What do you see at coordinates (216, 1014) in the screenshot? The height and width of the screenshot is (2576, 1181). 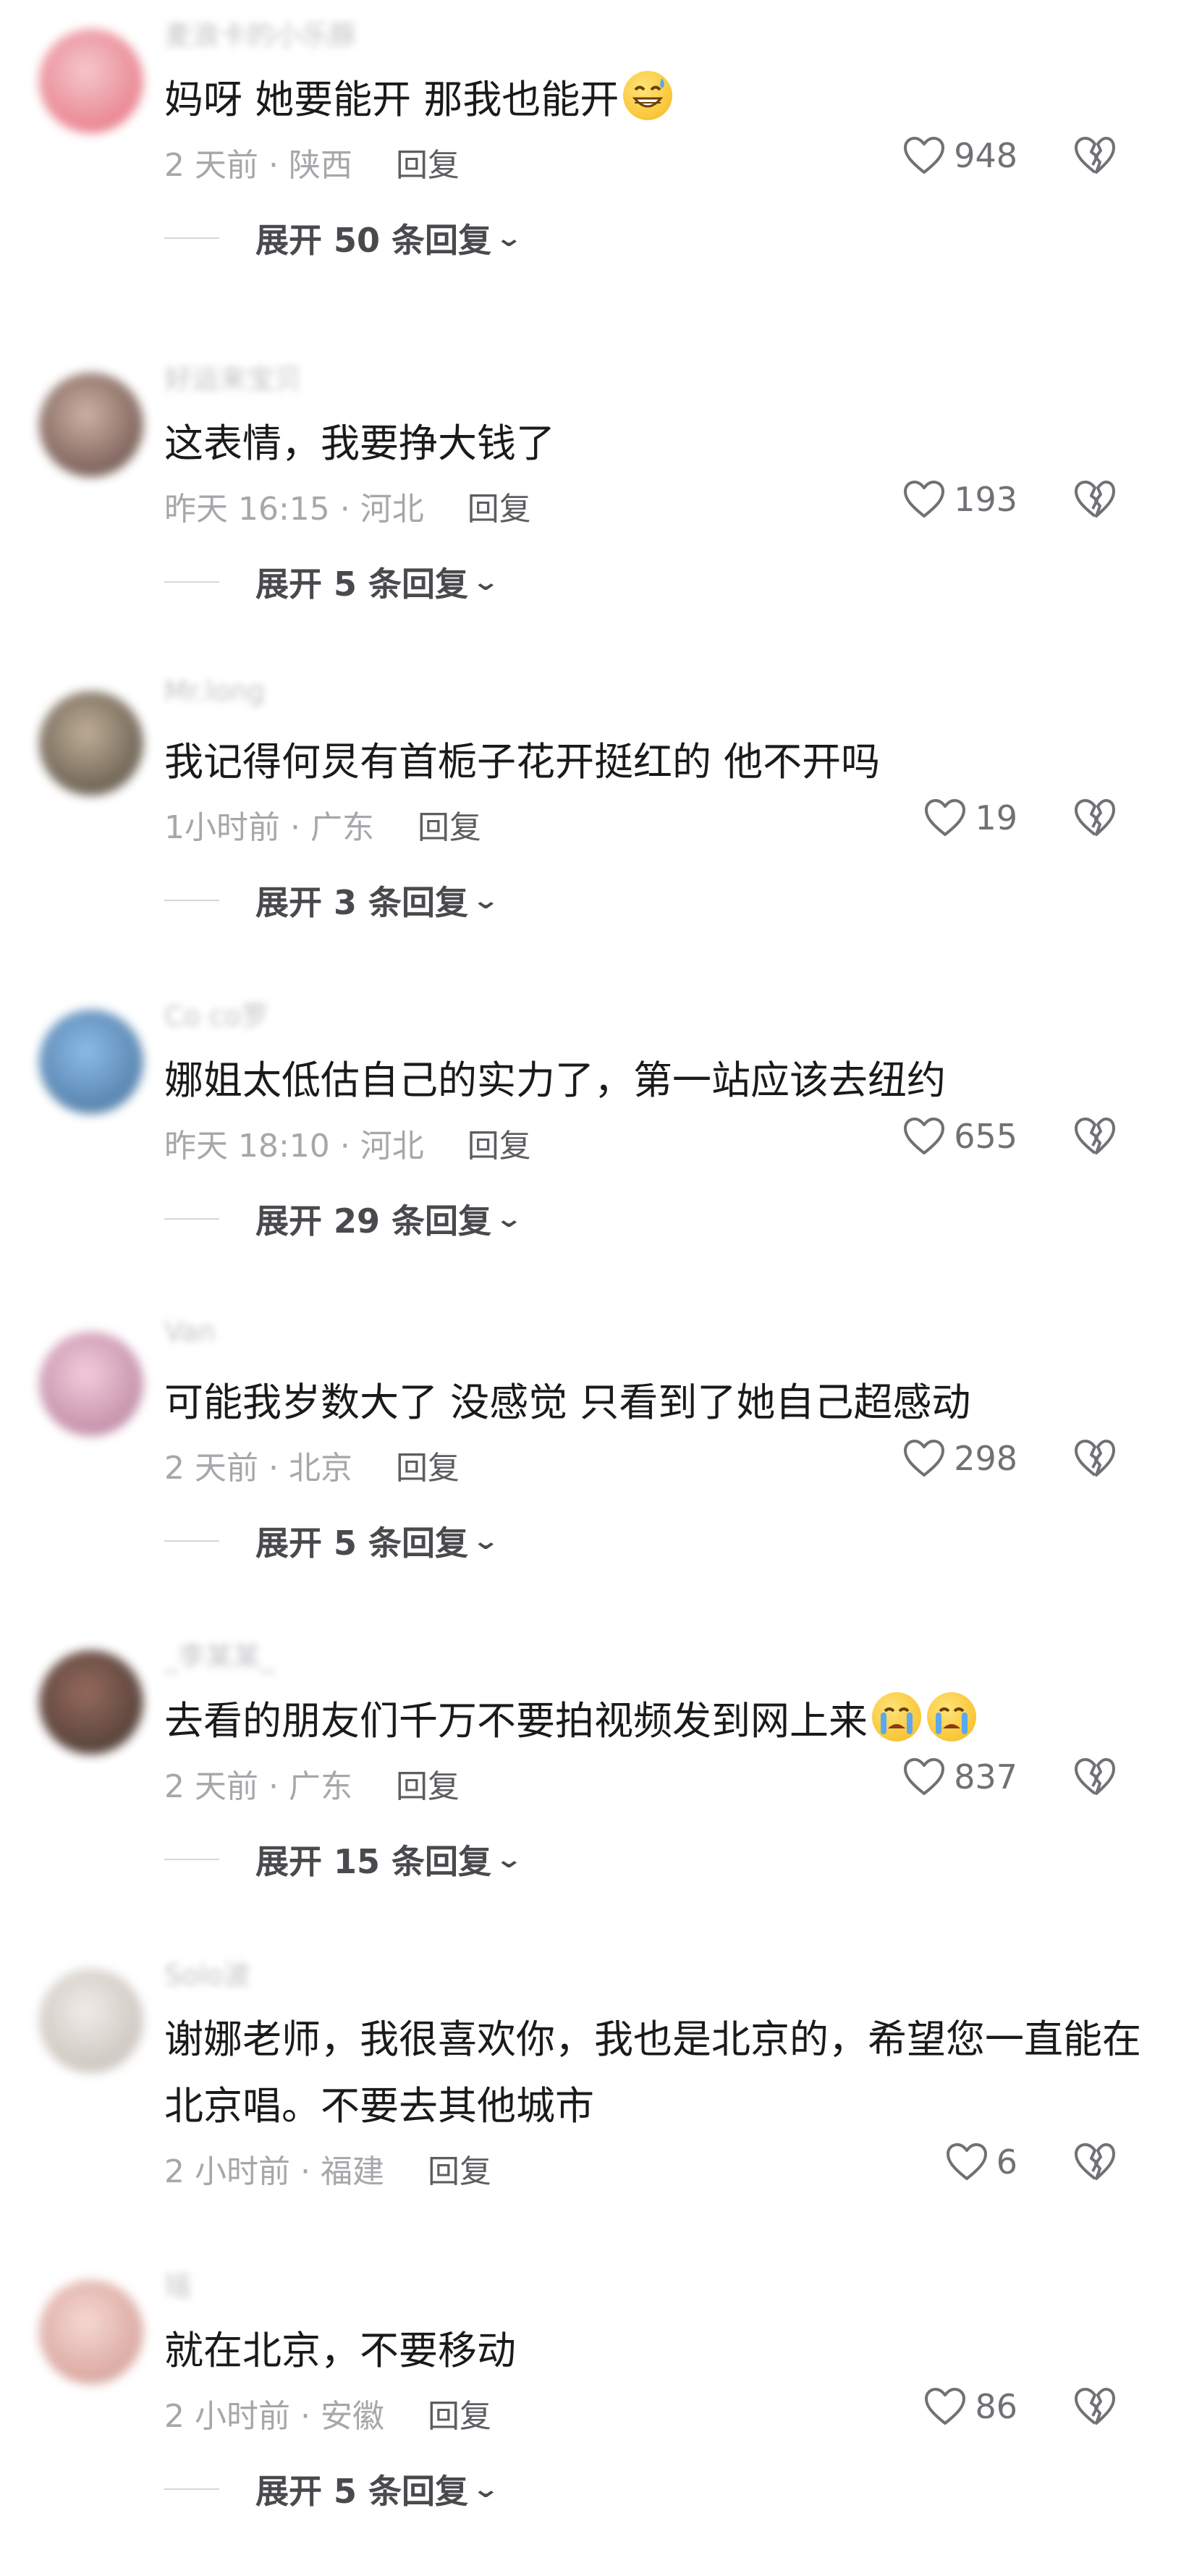 I see `comment-username: Co co罗` at bounding box center [216, 1014].